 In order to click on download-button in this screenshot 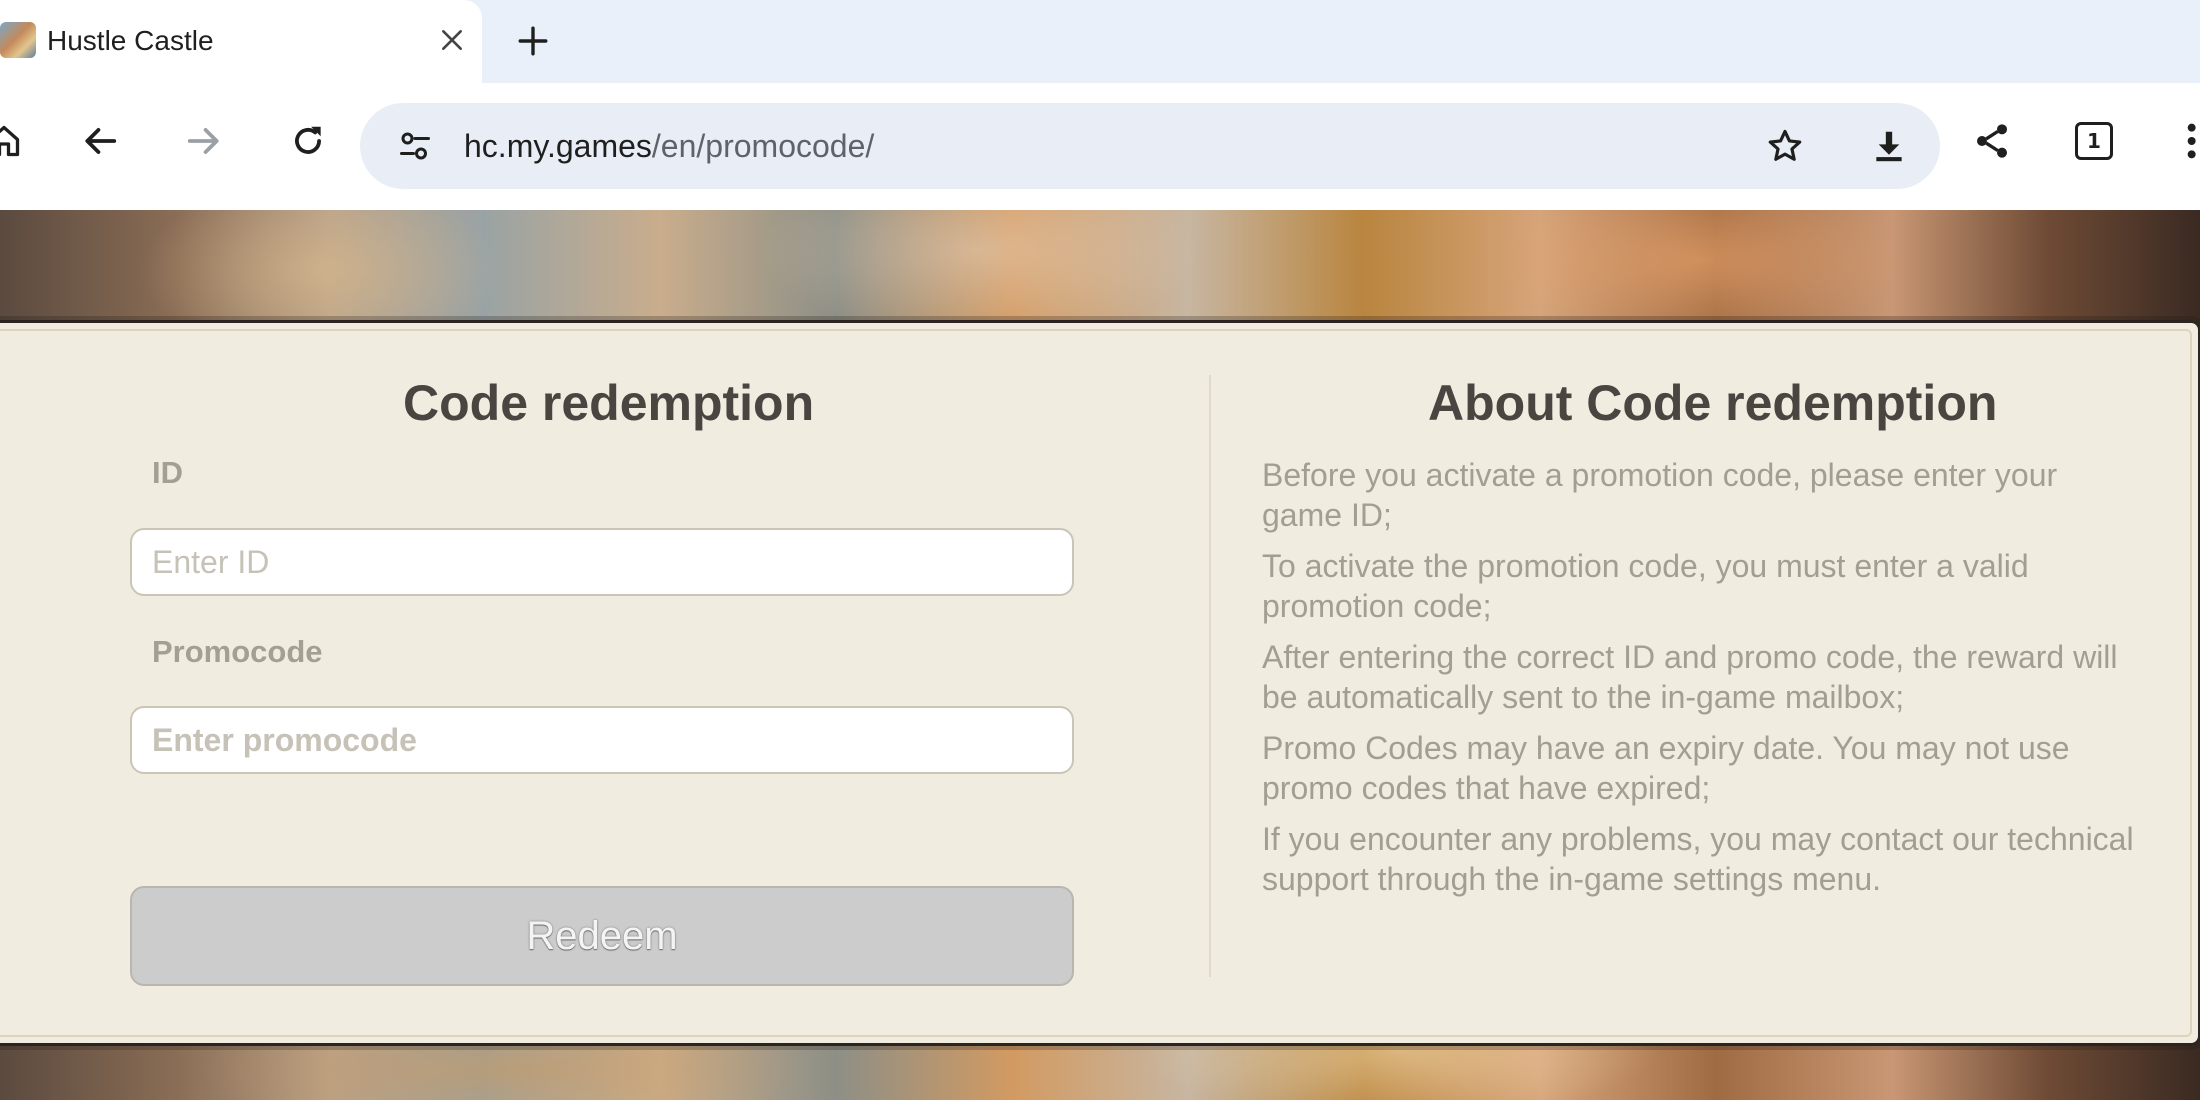, I will do `click(1889, 146)`.